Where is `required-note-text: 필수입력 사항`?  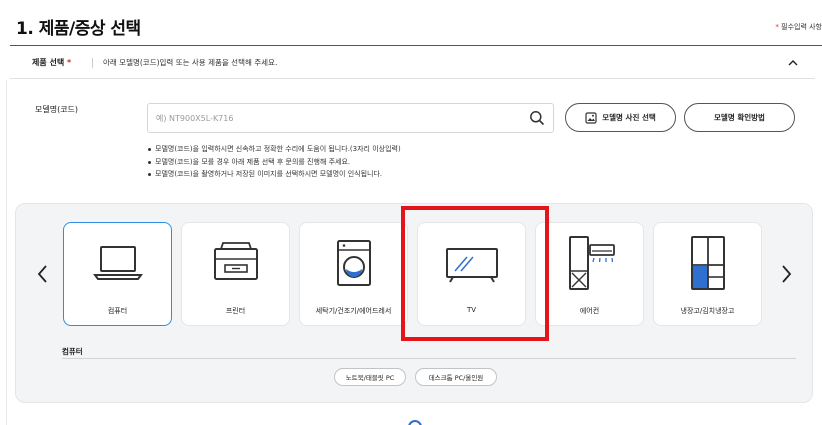 required-note-text: 필수입력 사항 is located at coordinates (801, 27).